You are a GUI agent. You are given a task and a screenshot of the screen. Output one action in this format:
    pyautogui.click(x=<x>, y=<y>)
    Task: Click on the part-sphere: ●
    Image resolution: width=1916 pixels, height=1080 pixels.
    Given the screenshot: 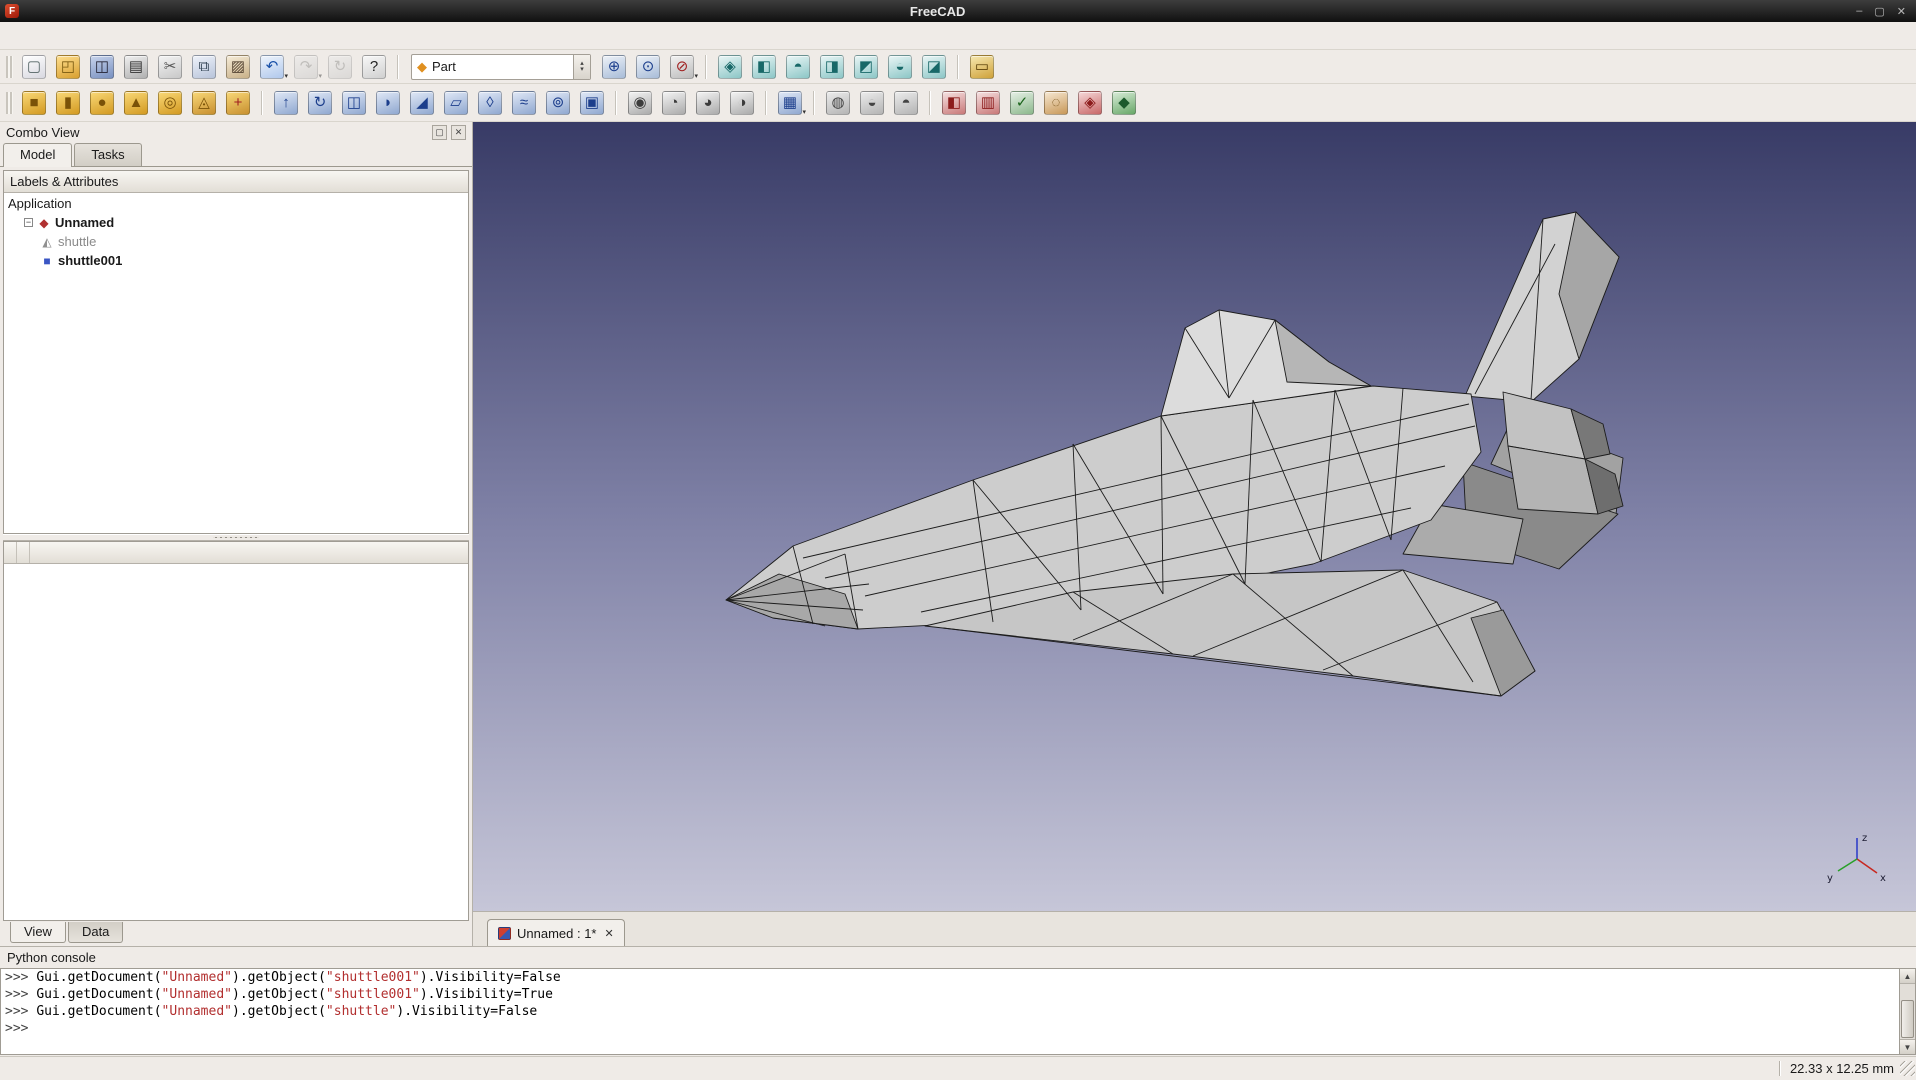 What is the action you would take?
    pyautogui.click(x=102, y=103)
    